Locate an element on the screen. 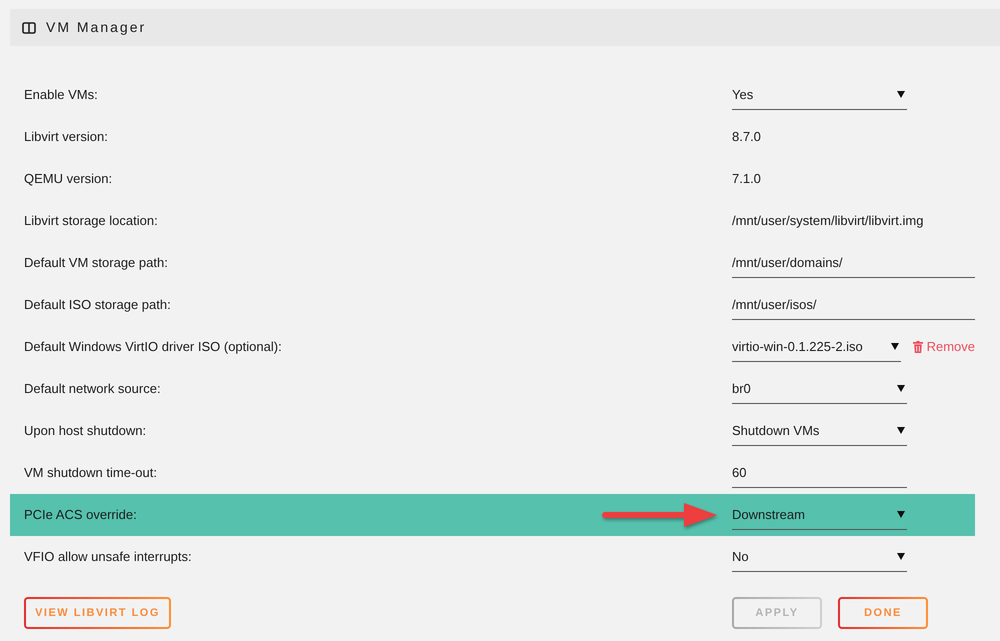 The width and height of the screenshot is (1000, 641). setting-value: /mnt/user/system/libvirt/libvirt.img is located at coordinates (828, 221).